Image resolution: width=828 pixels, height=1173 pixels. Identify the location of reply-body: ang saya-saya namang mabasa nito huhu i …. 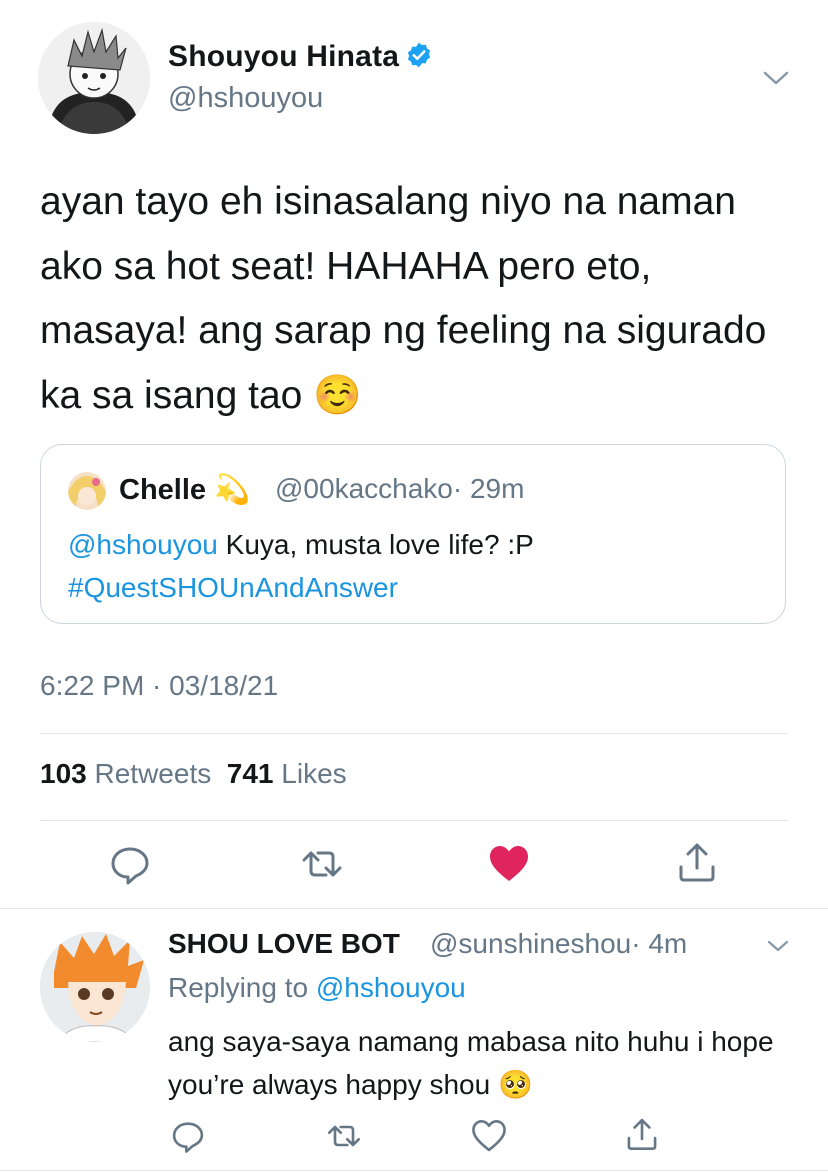
(471, 1063).